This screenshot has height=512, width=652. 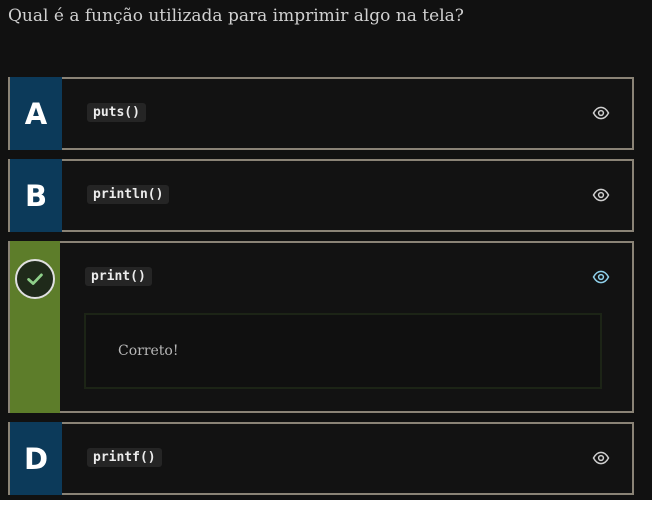 I want to click on answer-option-a: A puts(), so click(x=321, y=113).